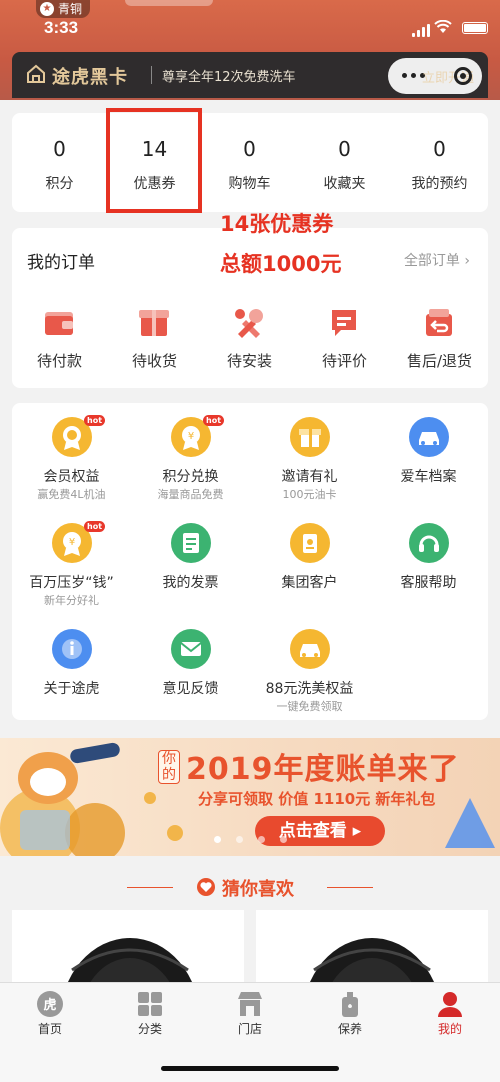 Image resolution: width=500 pixels, height=1082 pixels. Describe the element at coordinates (71, 453) in the screenshot. I see `service-member-benefits: hot 会员权益 赢免费4L机油` at that location.